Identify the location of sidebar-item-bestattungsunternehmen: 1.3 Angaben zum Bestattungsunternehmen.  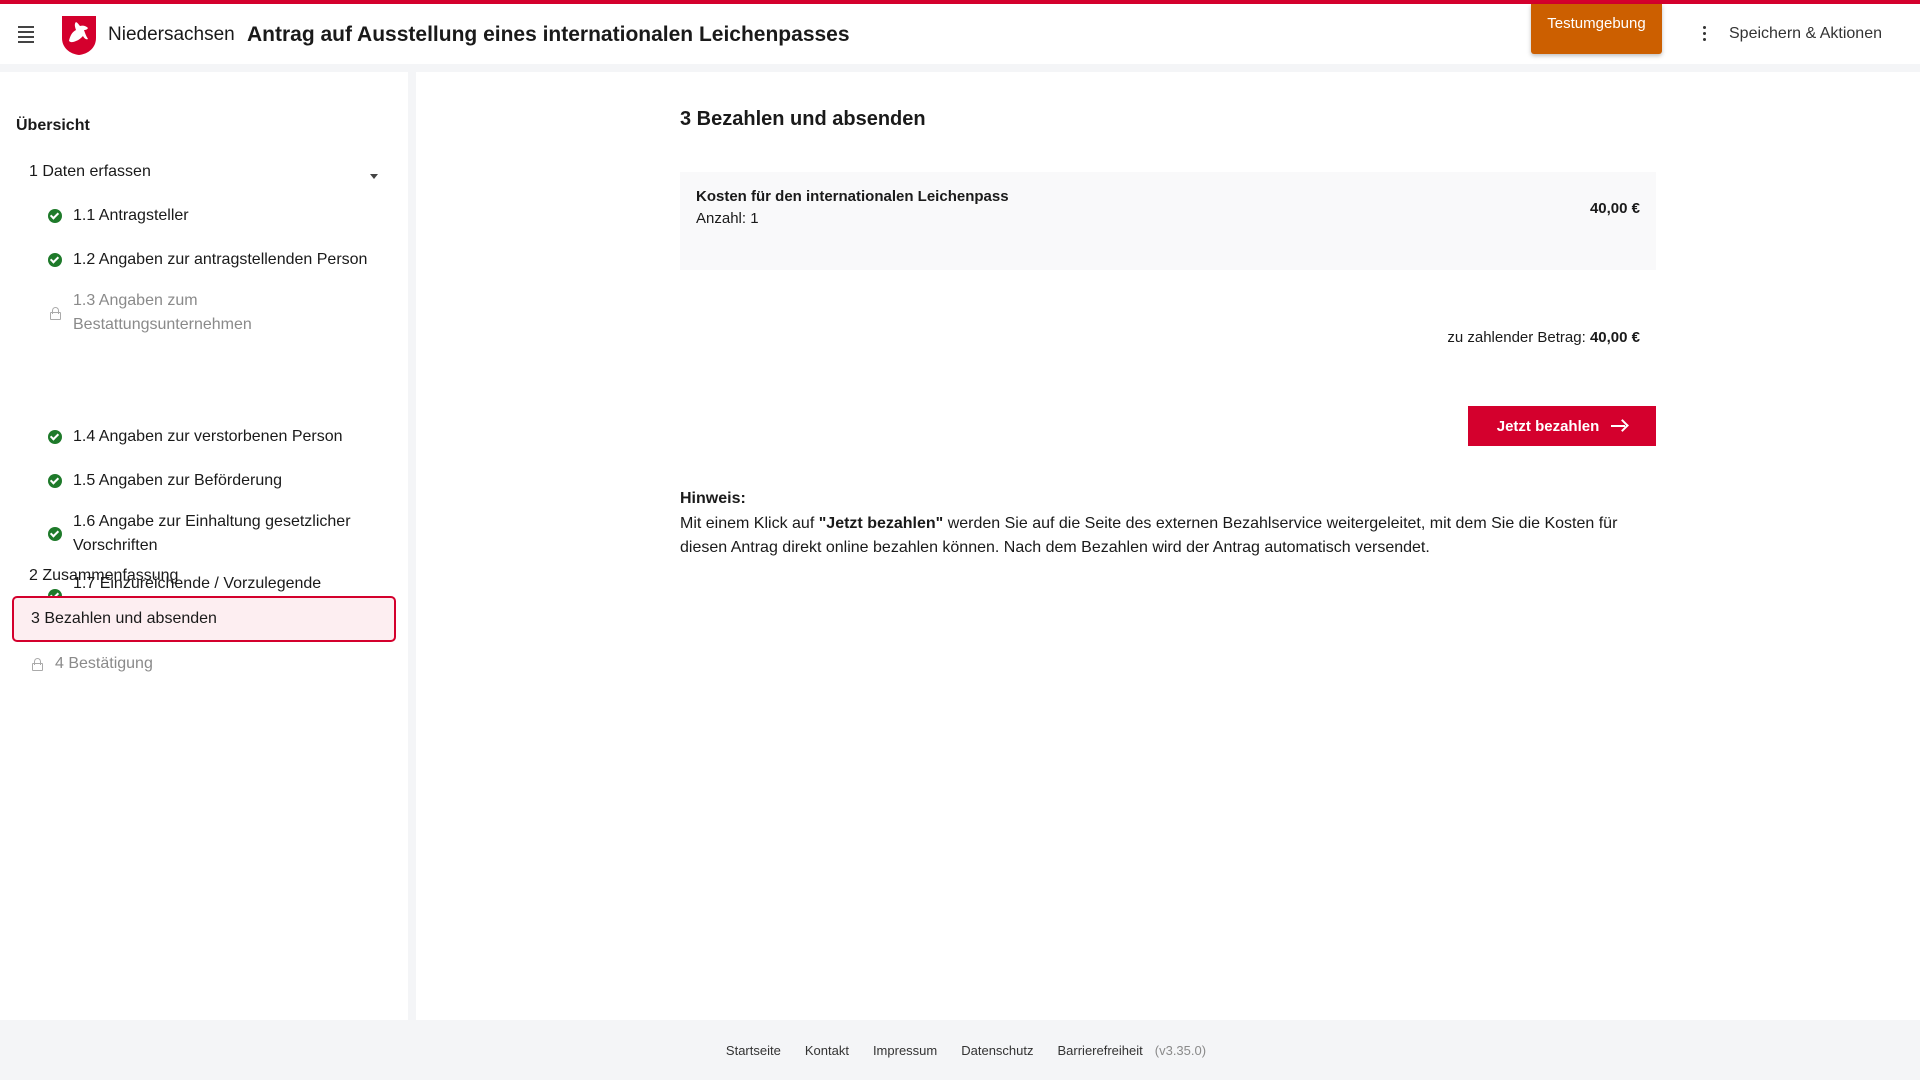
(193, 313).